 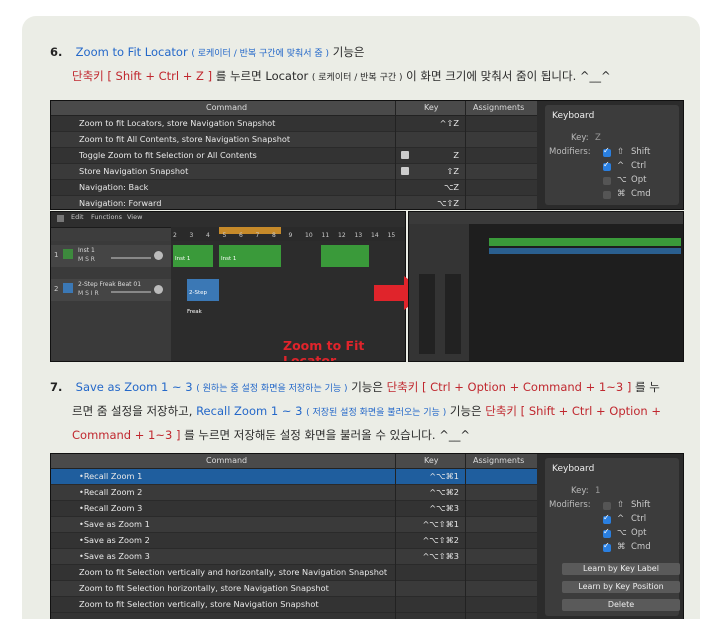 I want to click on modifier-name: Opt, so click(x=639, y=533).